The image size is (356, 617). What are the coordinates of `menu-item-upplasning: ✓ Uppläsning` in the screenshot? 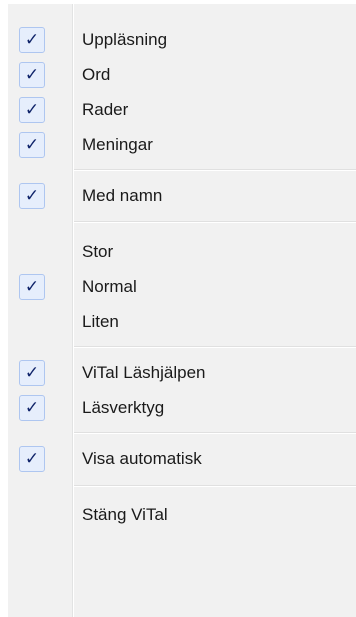 It's located at (182, 40).